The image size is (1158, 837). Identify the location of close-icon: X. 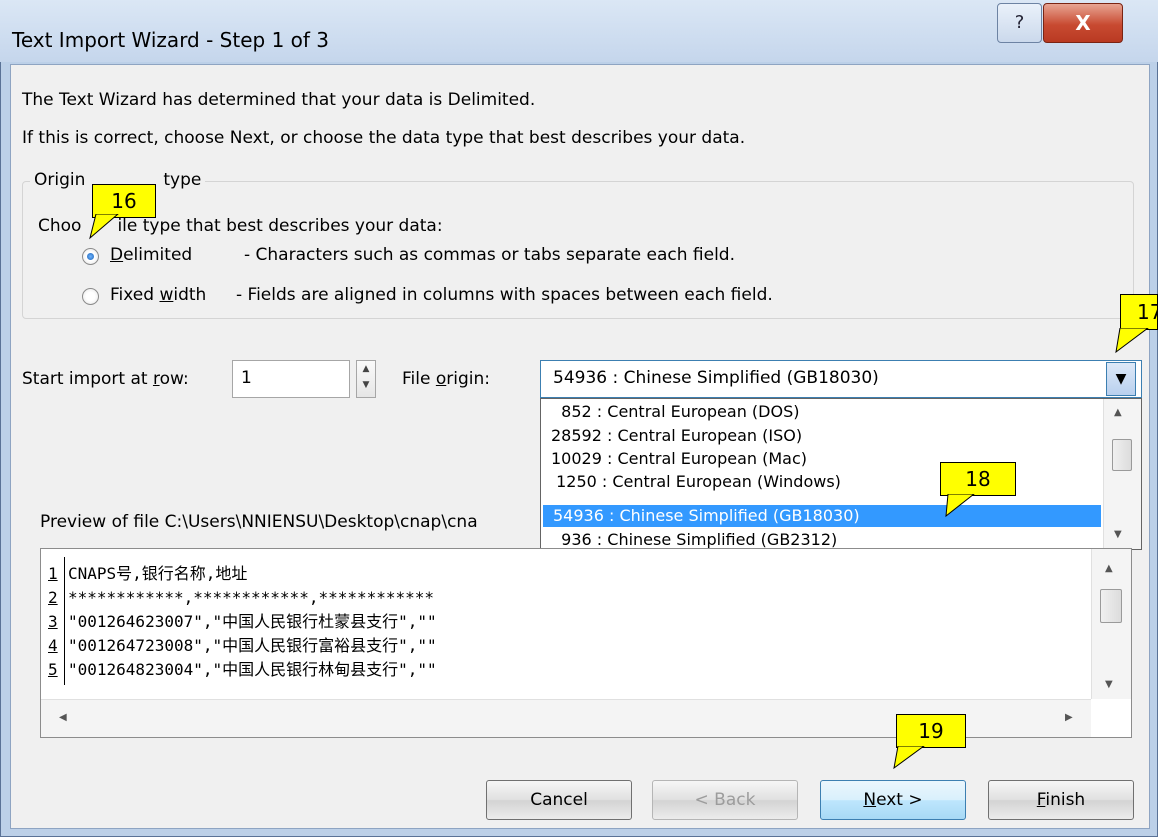
(1083, 23).